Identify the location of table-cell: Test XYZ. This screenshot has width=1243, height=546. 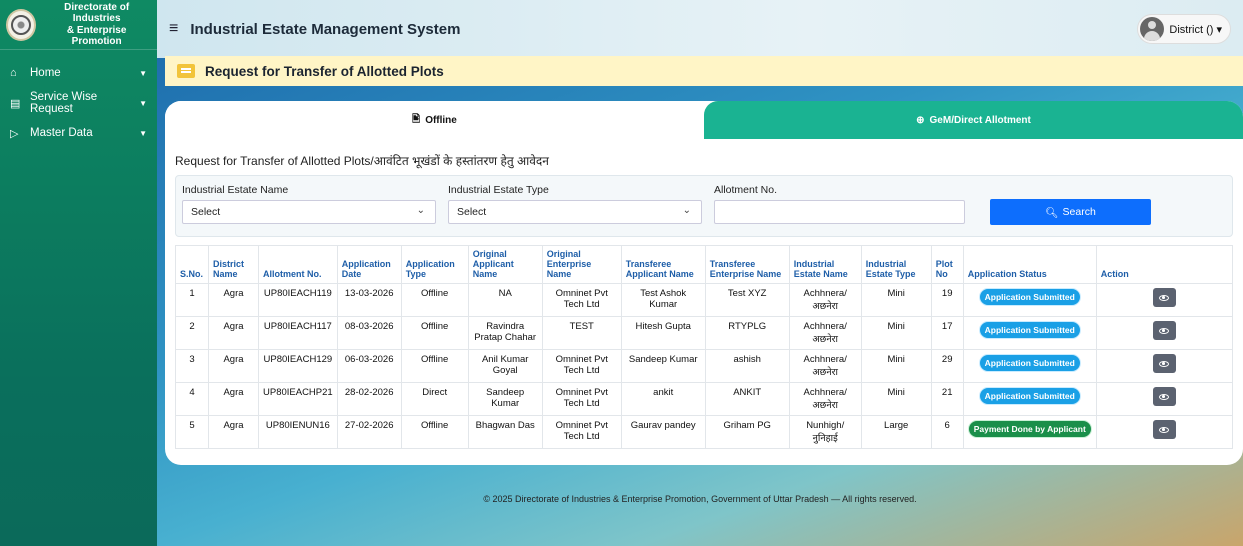
(747, 300).